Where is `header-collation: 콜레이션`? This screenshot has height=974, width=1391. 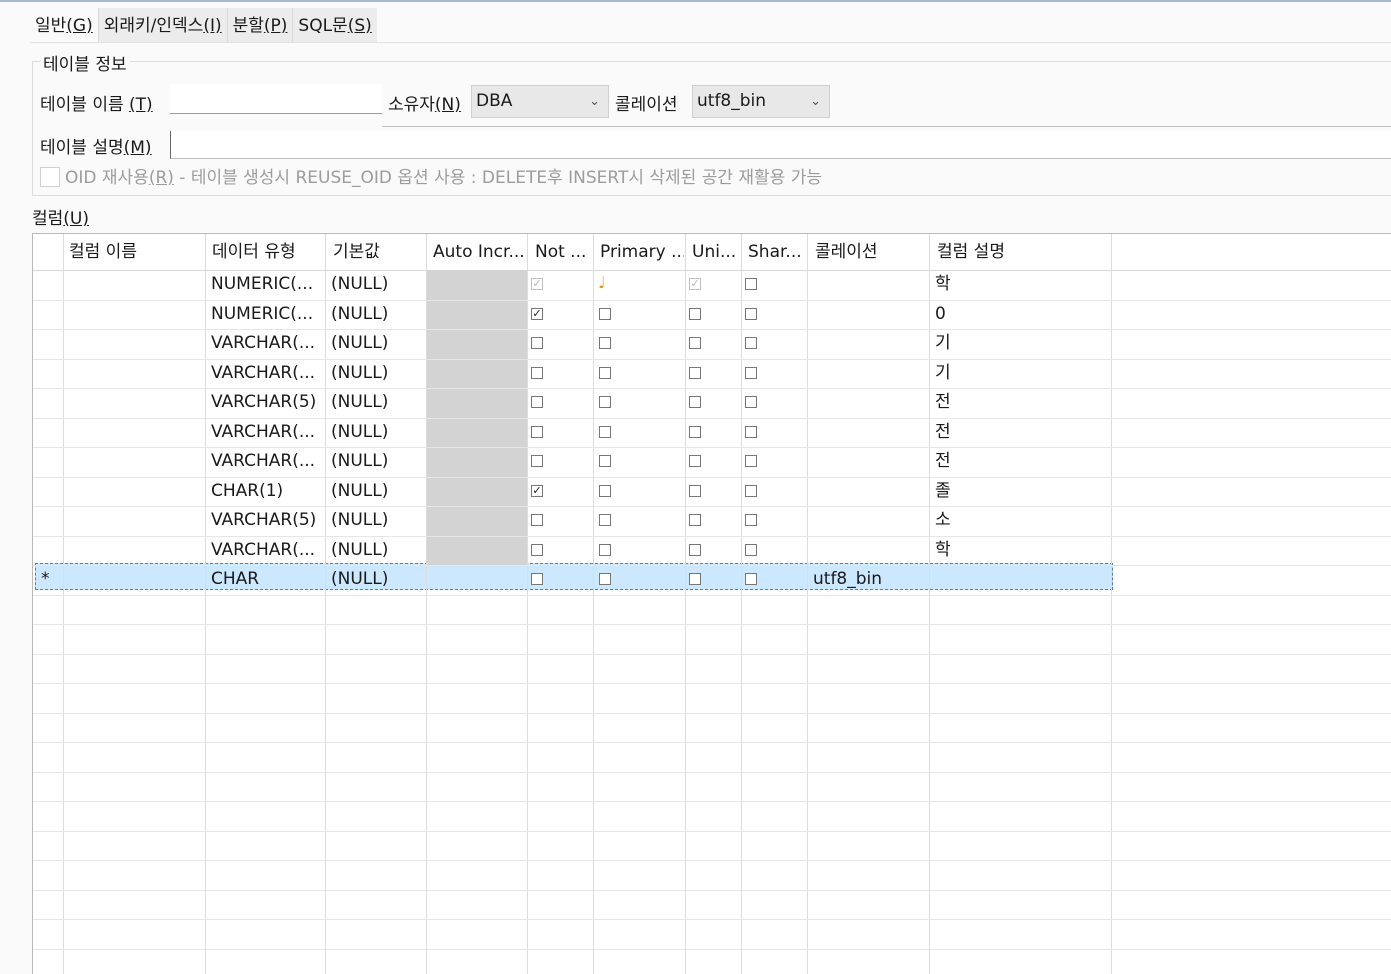 header-collation: 콜레이션 is located at coordinates (869, 252).